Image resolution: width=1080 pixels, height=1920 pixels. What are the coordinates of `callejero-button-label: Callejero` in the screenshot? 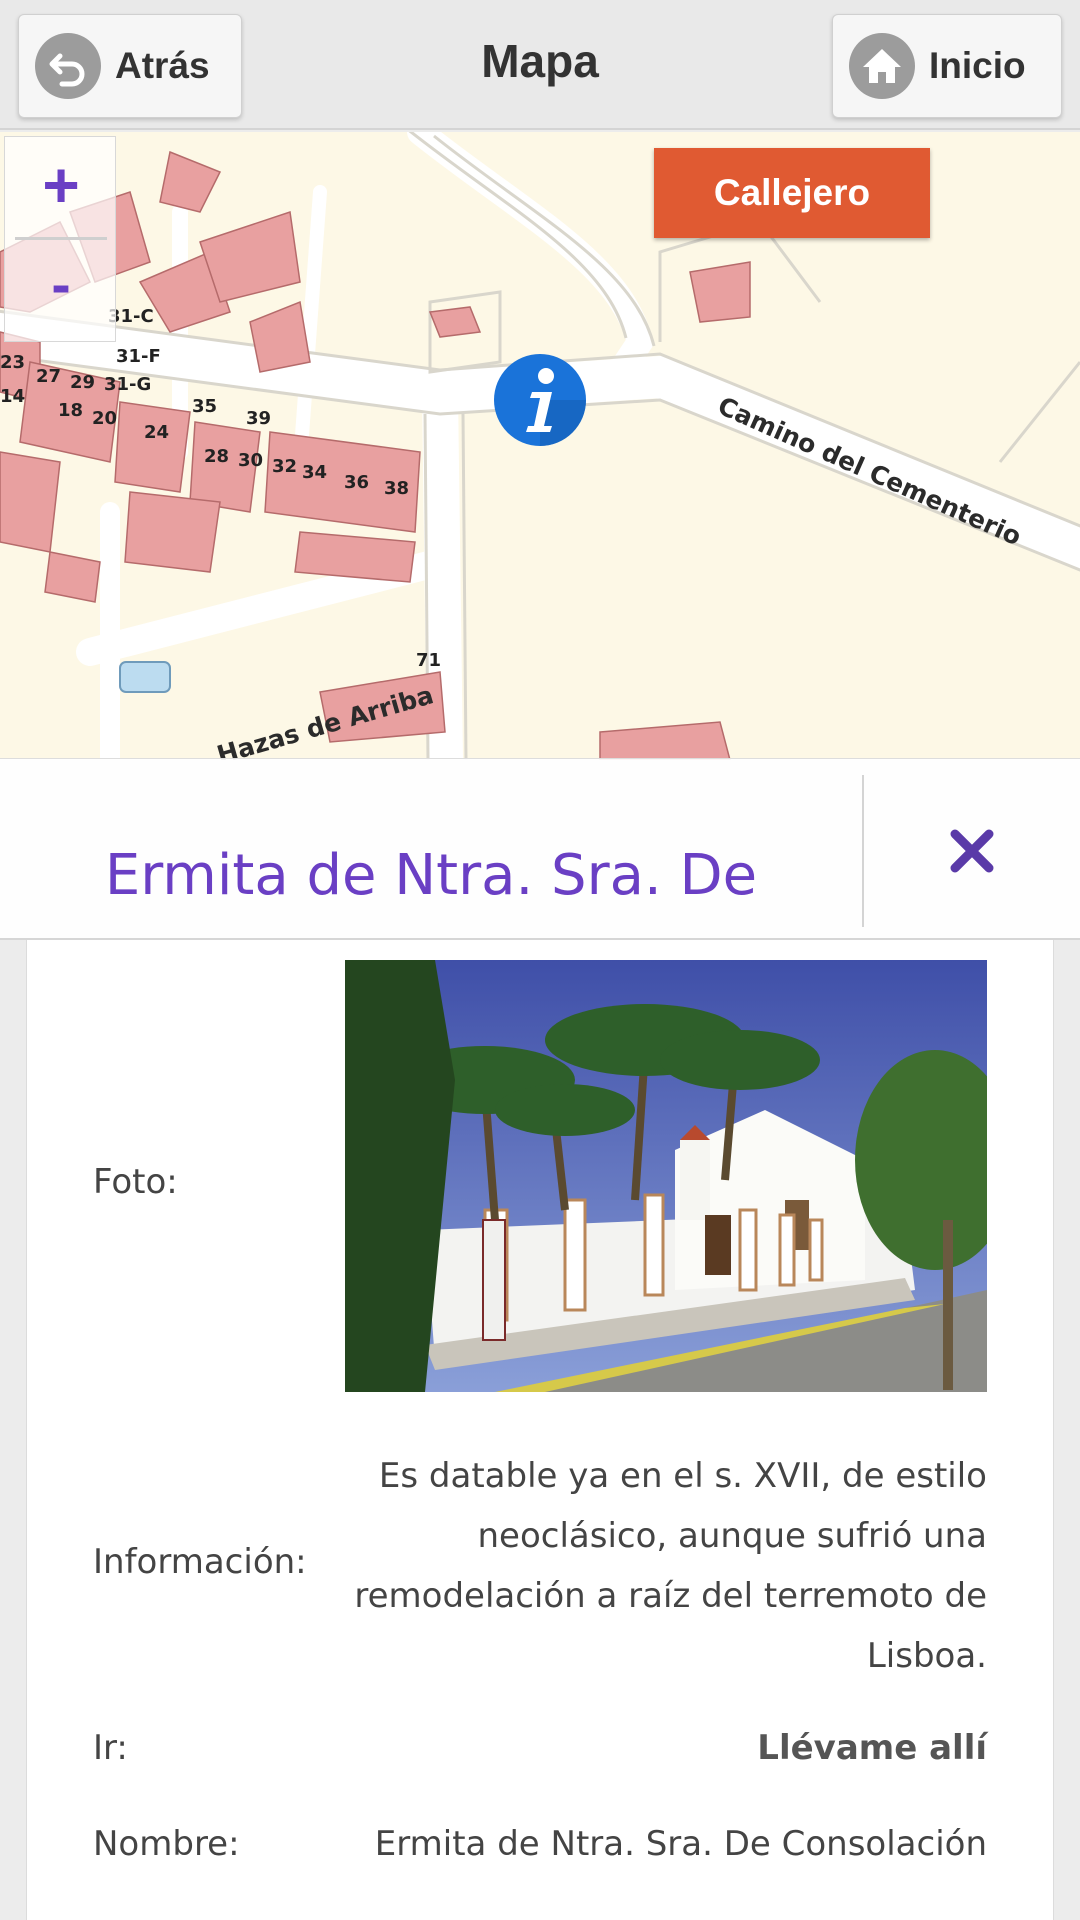 It's located at (792, 192).